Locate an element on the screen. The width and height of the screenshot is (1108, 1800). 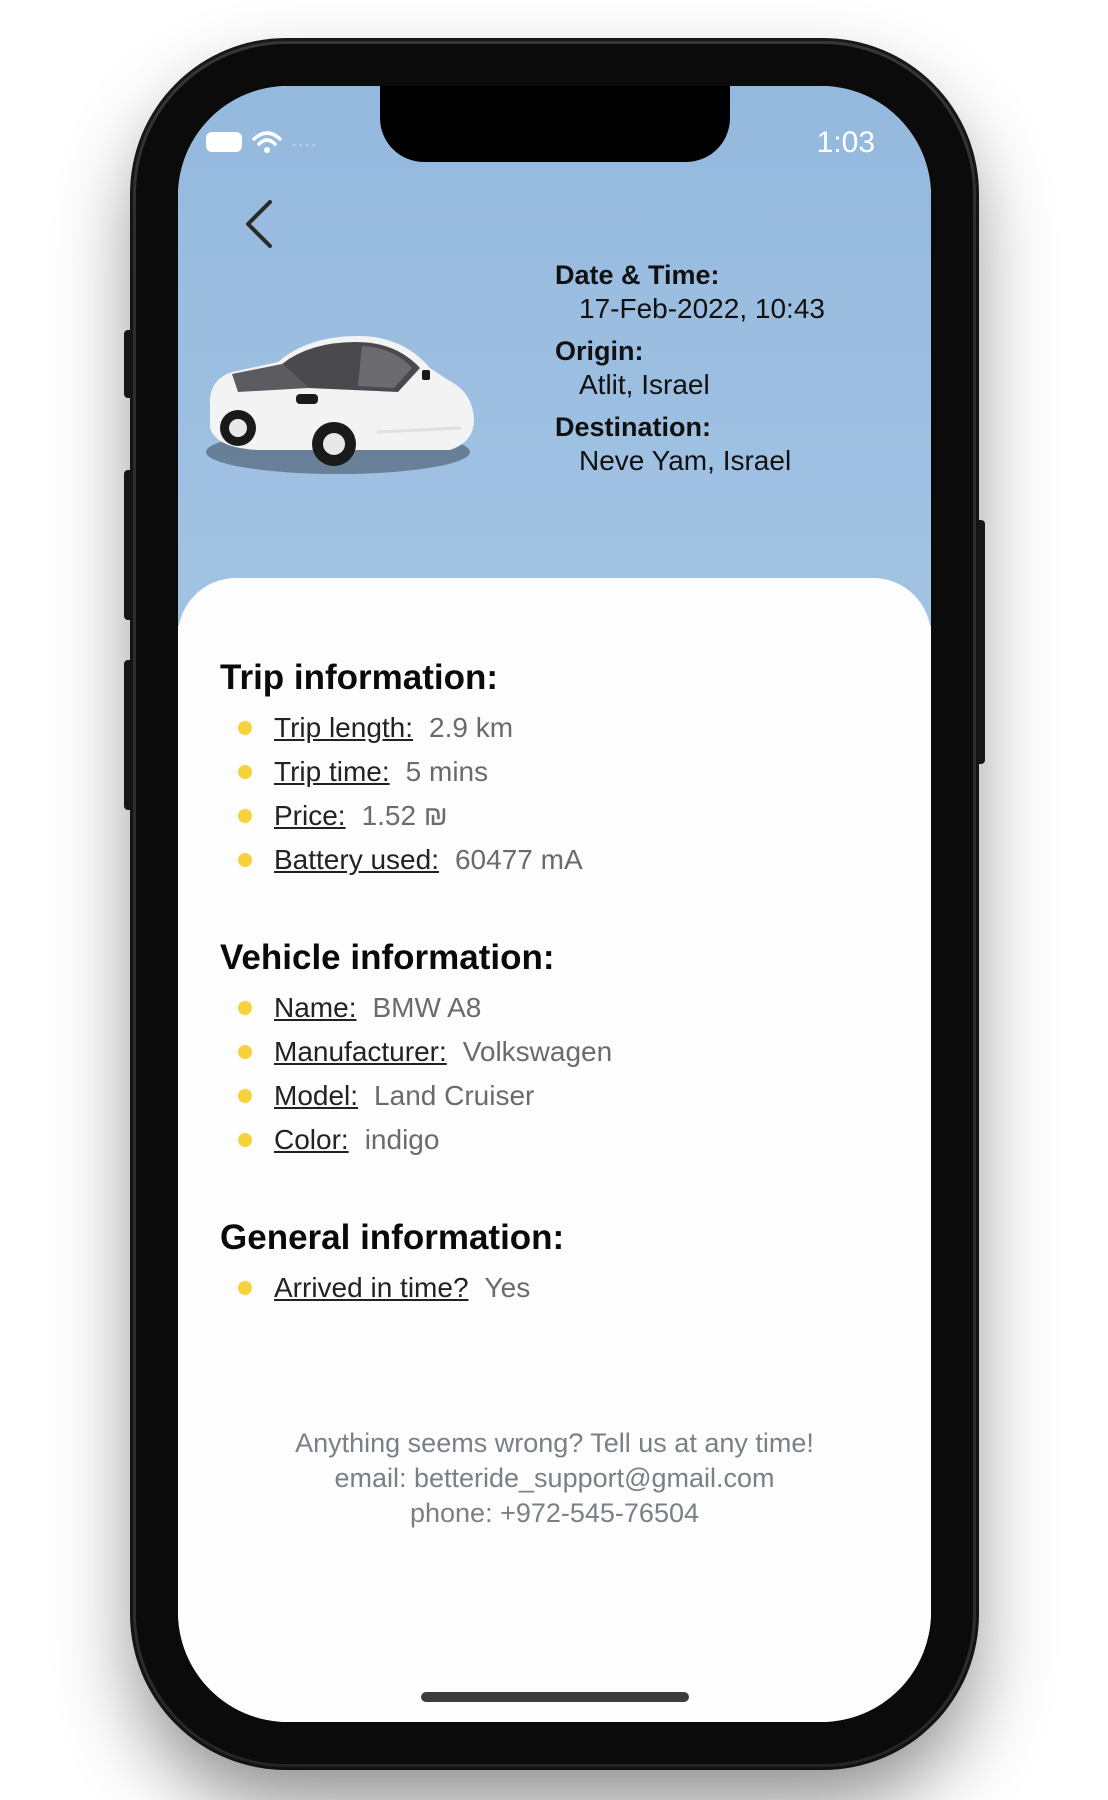
chevron-left-icon is located at coordinates (259, 224).